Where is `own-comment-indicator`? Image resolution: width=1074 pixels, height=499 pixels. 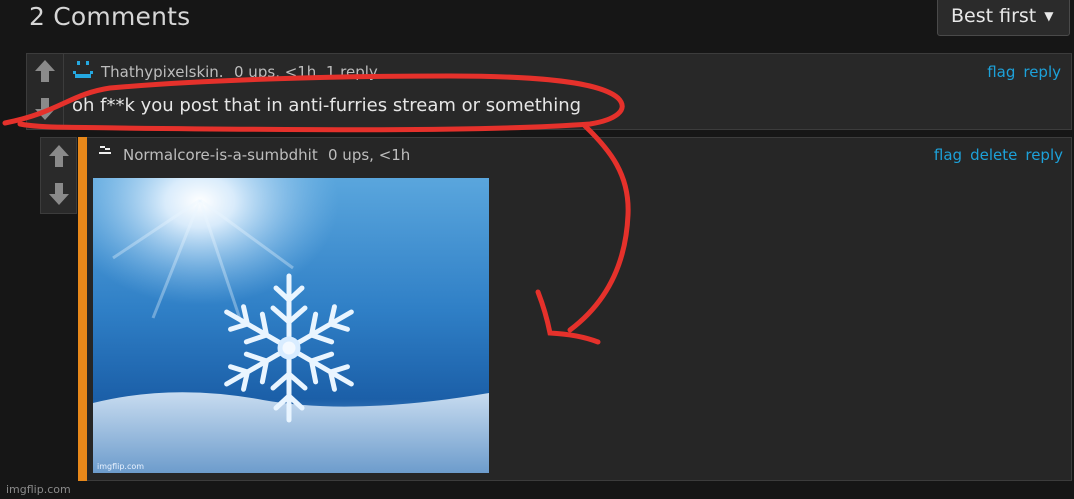 own-comment-indicator is located at coordinates (82, 309).